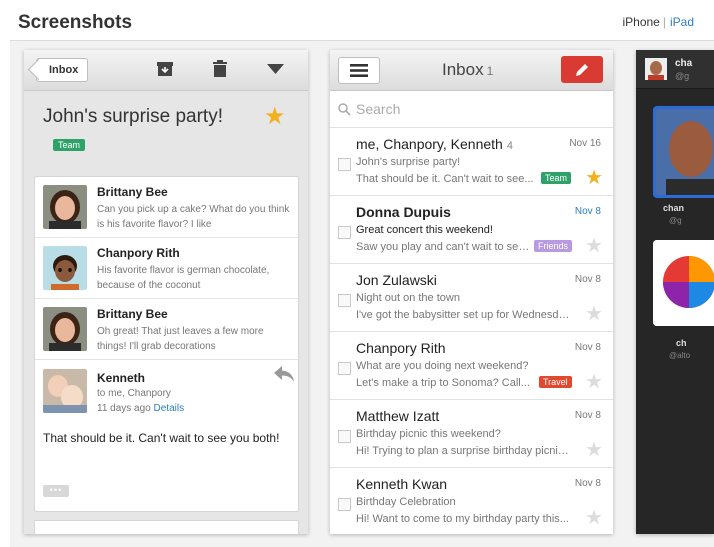 This screenshot has height=547, width=714. Describe the element at coordinates (220, 69) in the screenshot. I see `trash-icon` at that location.